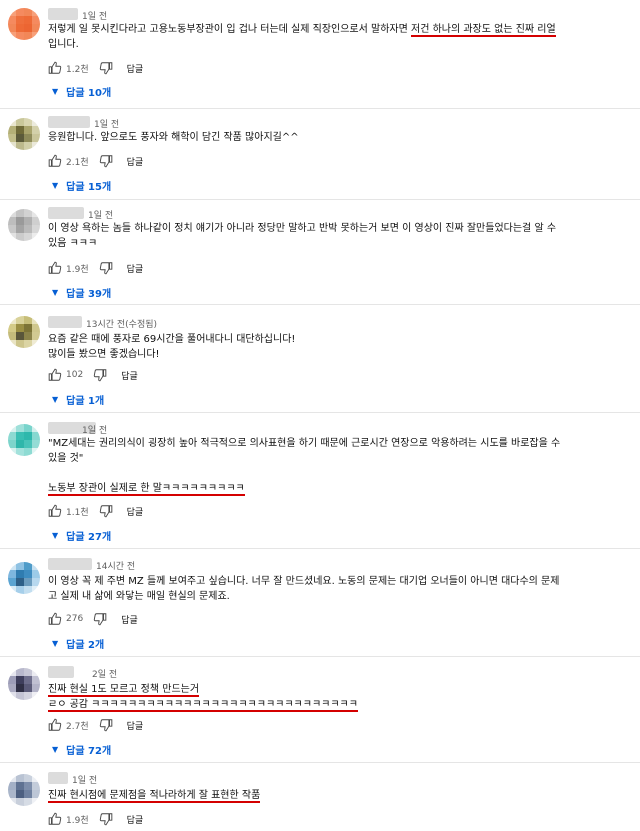 The image size is (640, 831). I want to click on like-count: 1.2천, so click(77, 69).